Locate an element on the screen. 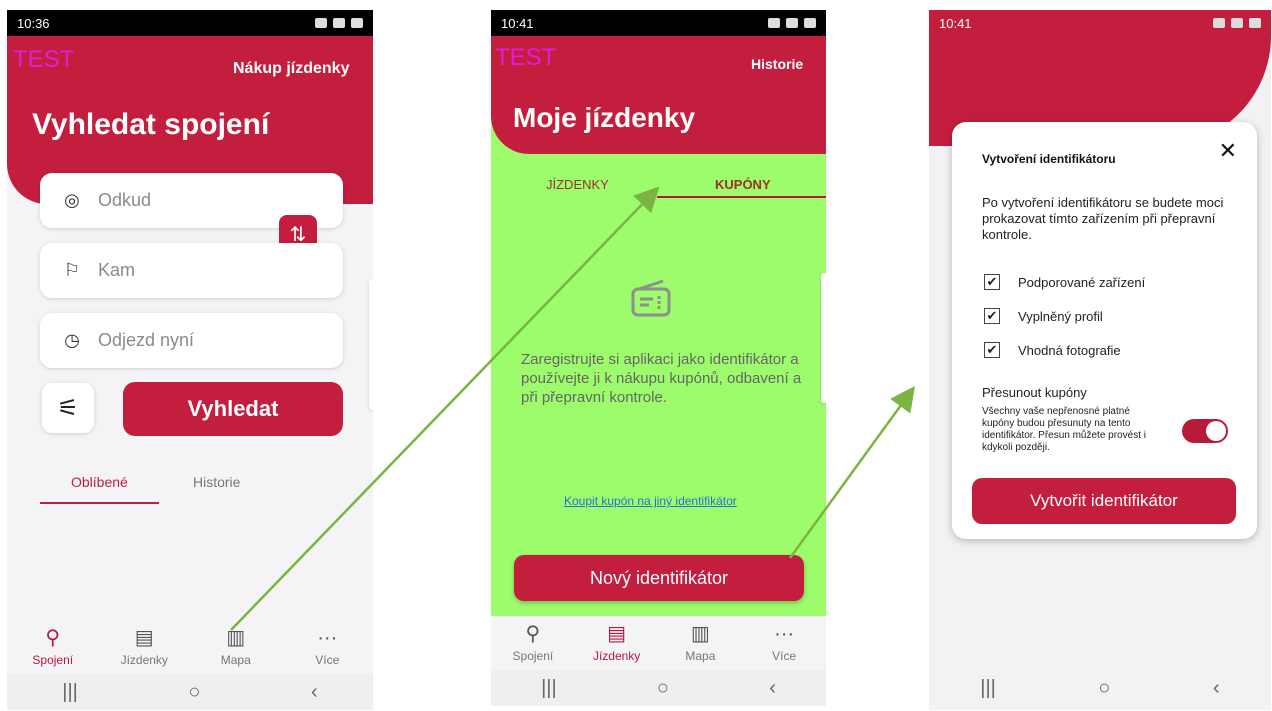 The height and width of the screenshot is (711, 1272). to-placeholder: Kam is located at coordinates (117, 270).